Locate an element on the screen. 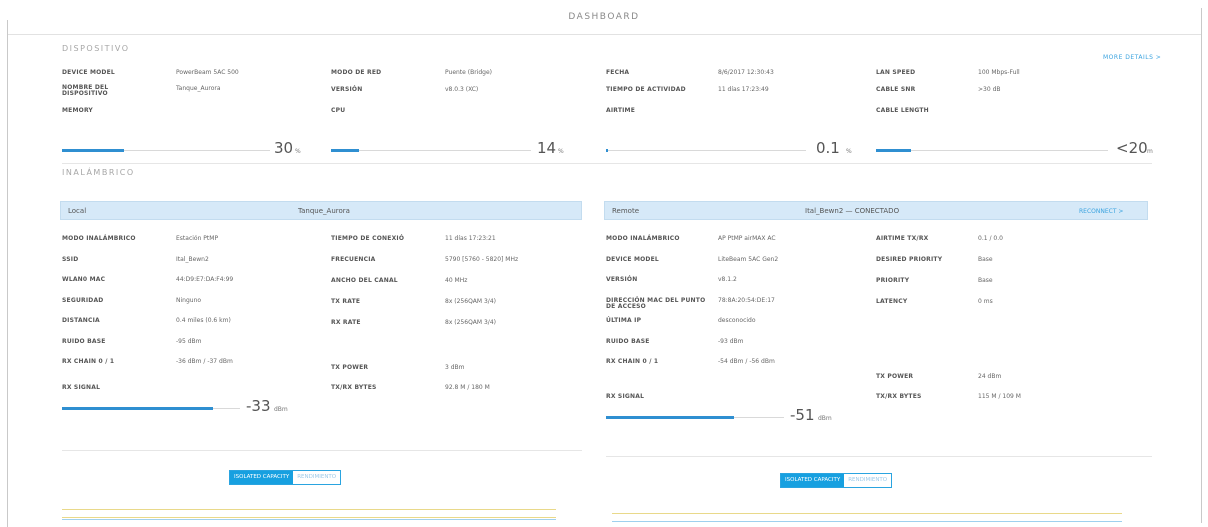  version-value: v8.0.3 (XC) is located at coordinates (462, 89).